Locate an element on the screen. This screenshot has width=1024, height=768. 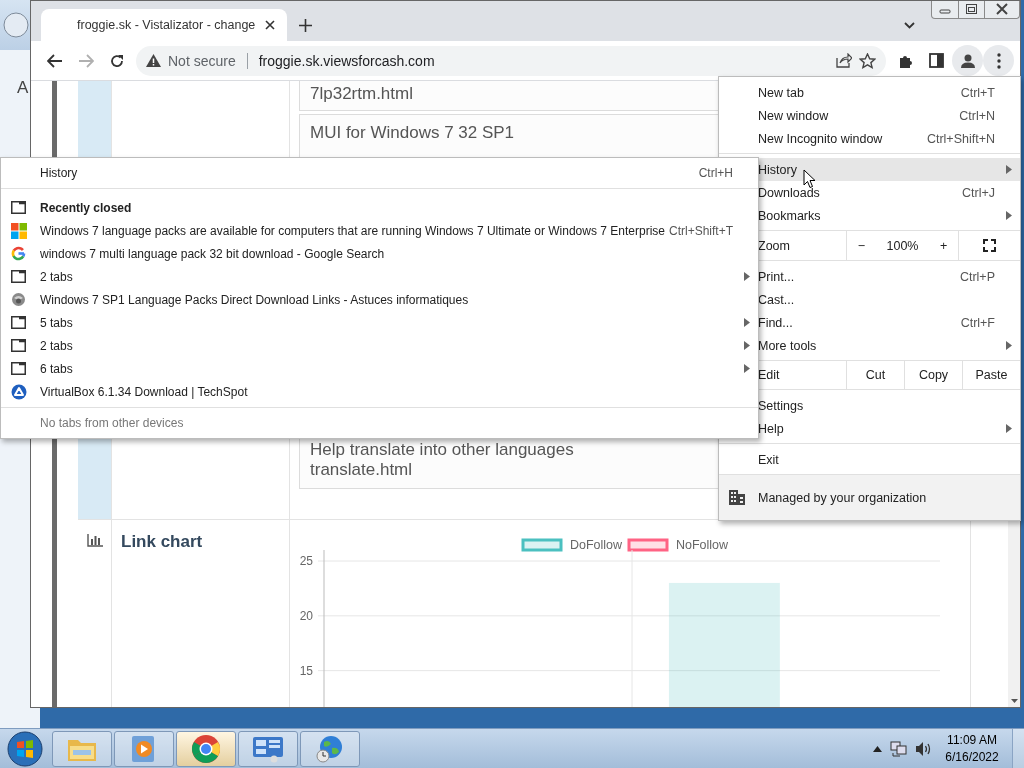
zoom-level: 100% is located at coordinates (902, 245).